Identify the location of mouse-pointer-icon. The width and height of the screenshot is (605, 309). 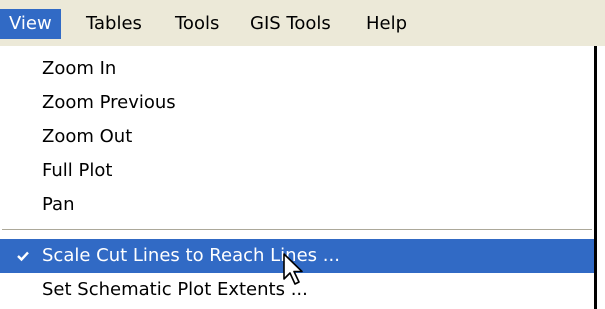
(293, 269).